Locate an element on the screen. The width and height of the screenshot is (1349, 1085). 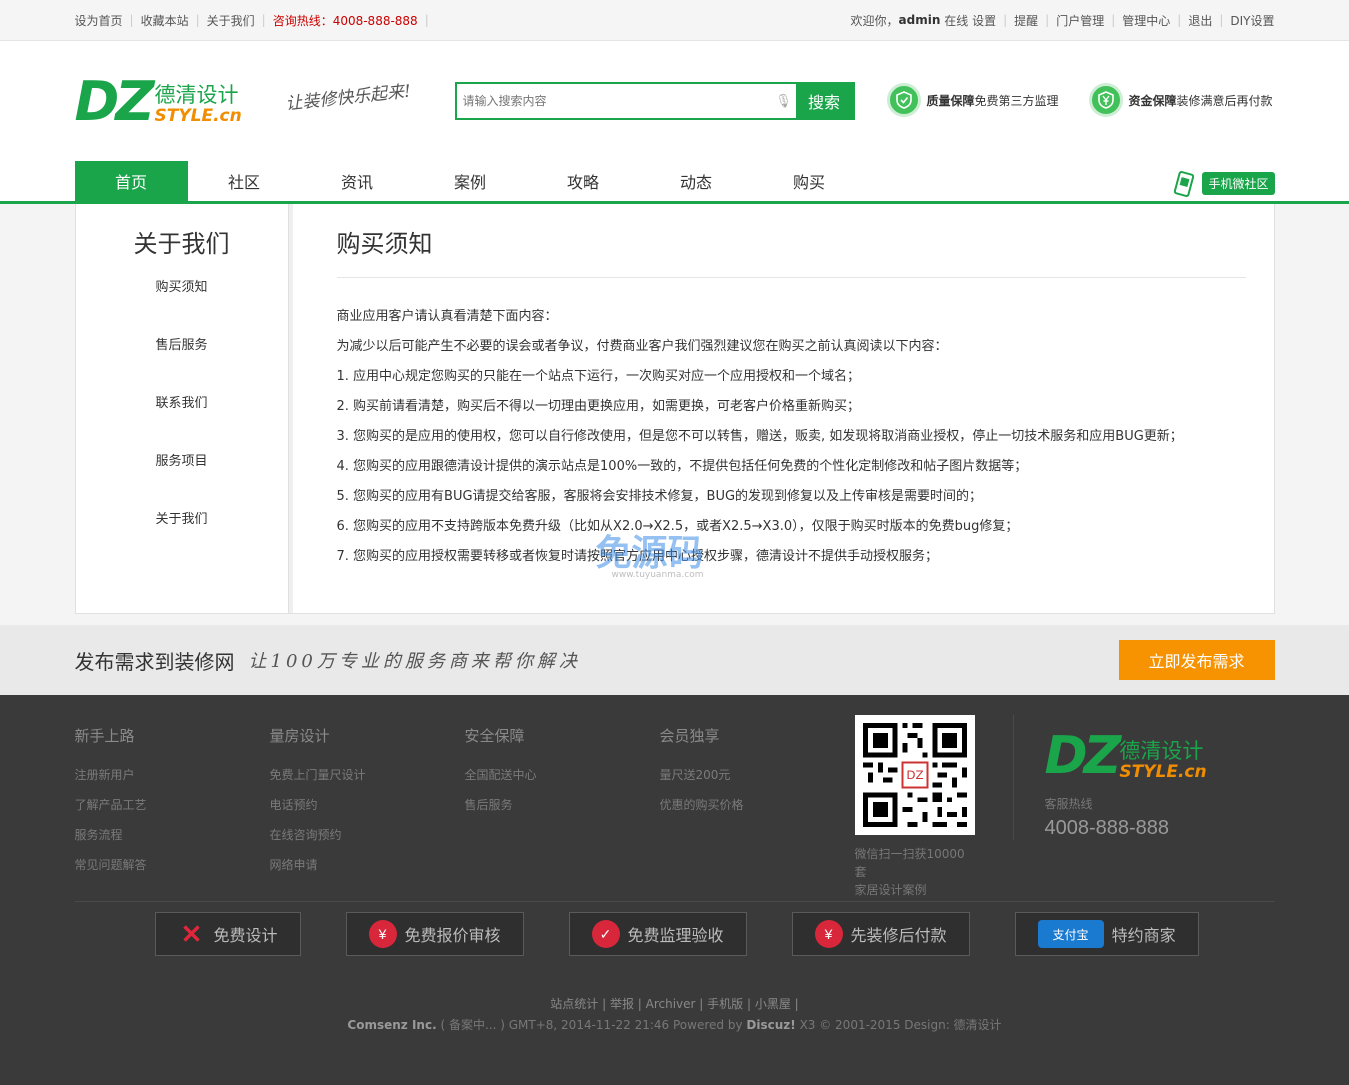
service-label: 免费监理验收 is located at coordinates (675, 936).